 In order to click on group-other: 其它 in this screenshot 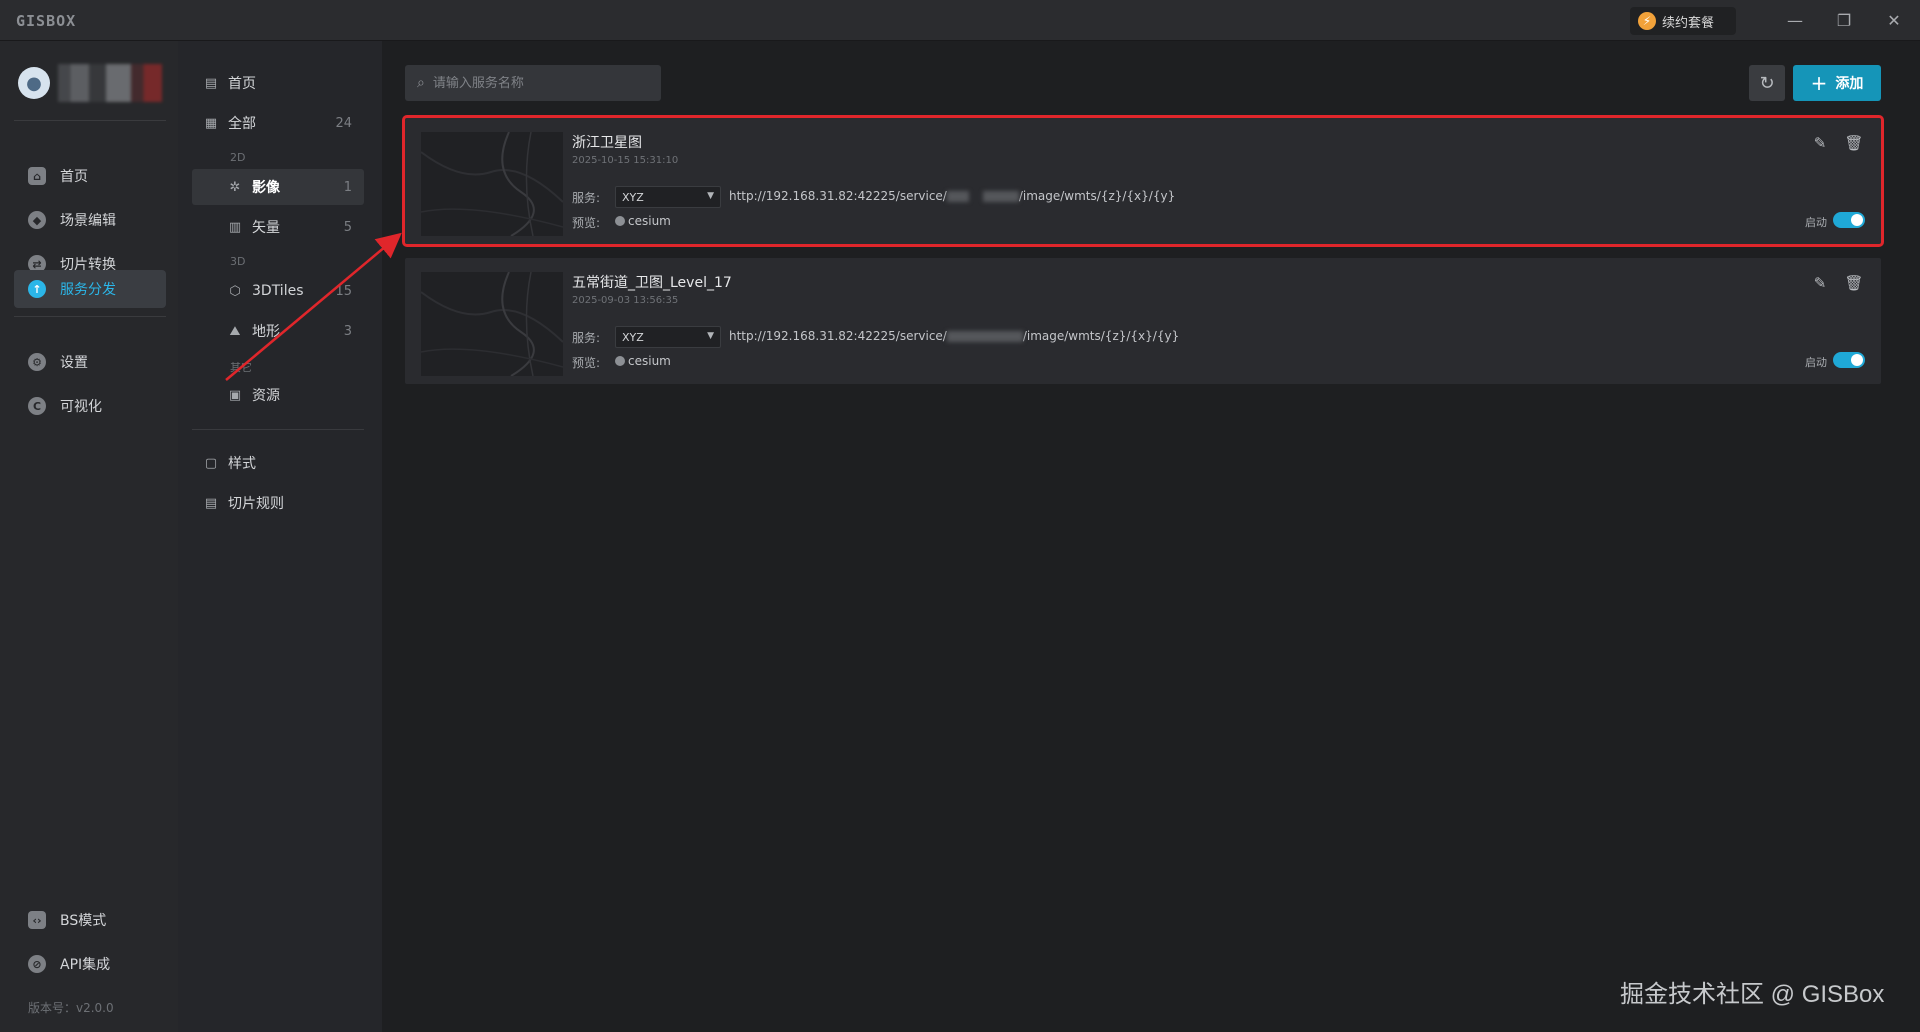, I will do `click(241, 367)`.